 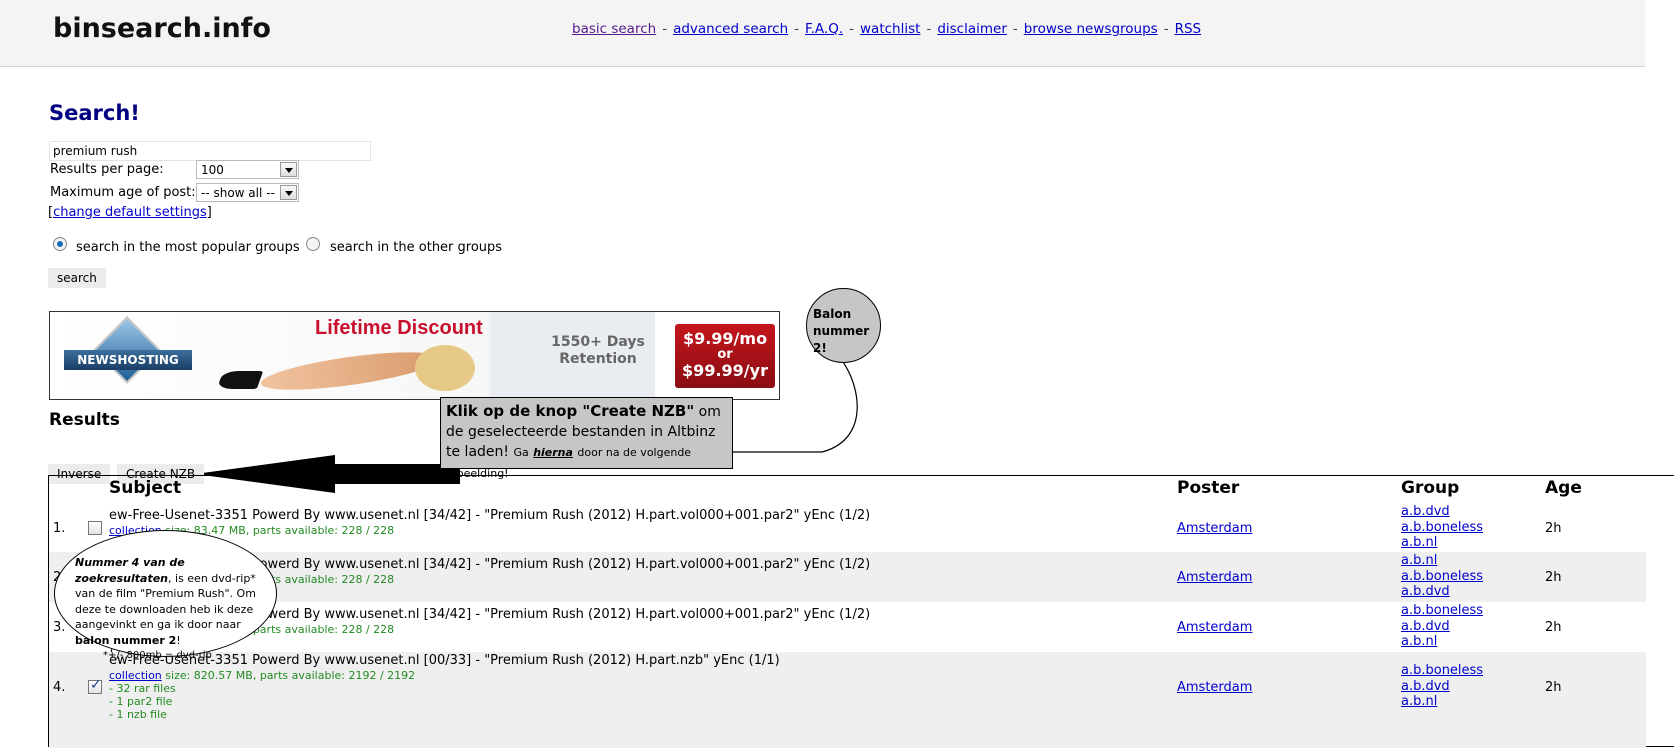 I want to click on search-title: Search!, so click(x=94, y=113).